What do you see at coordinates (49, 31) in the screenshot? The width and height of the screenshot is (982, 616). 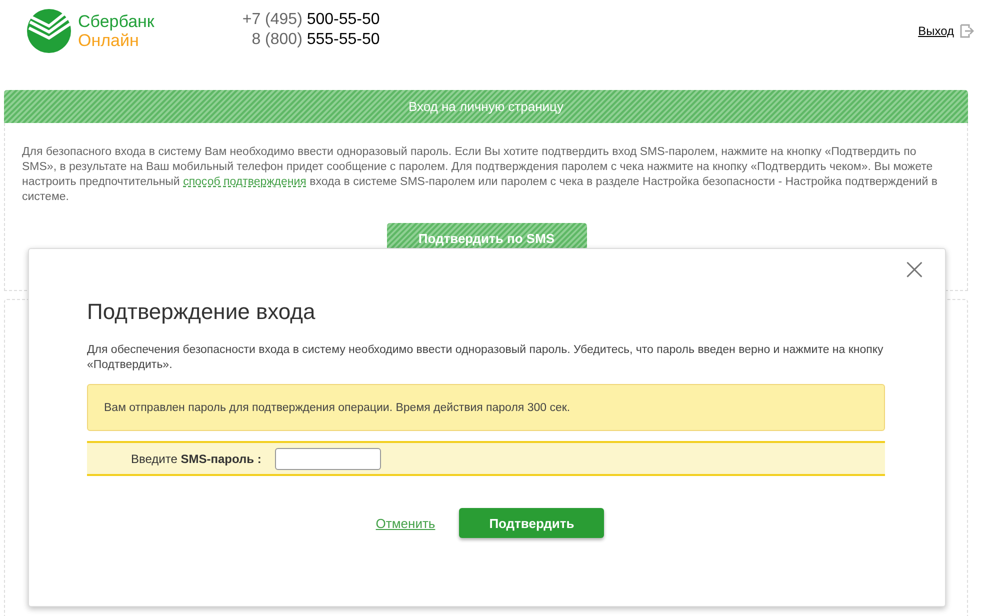 I see `logo-icon` at bounding box center [49, 31].